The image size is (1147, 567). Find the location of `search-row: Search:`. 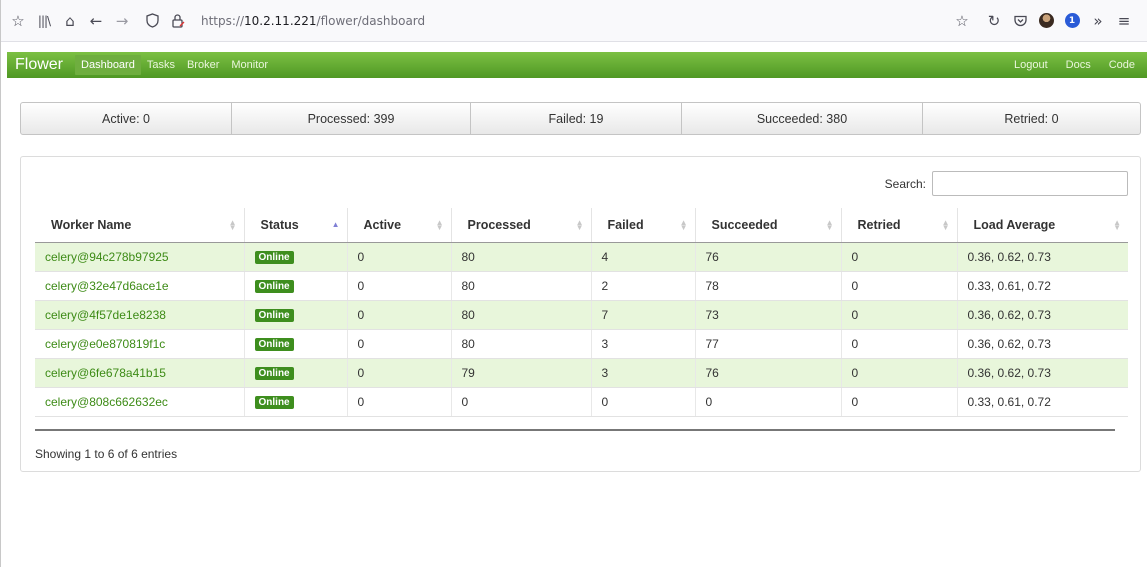

search-row: Search: is located at coordinates (1006, 183).